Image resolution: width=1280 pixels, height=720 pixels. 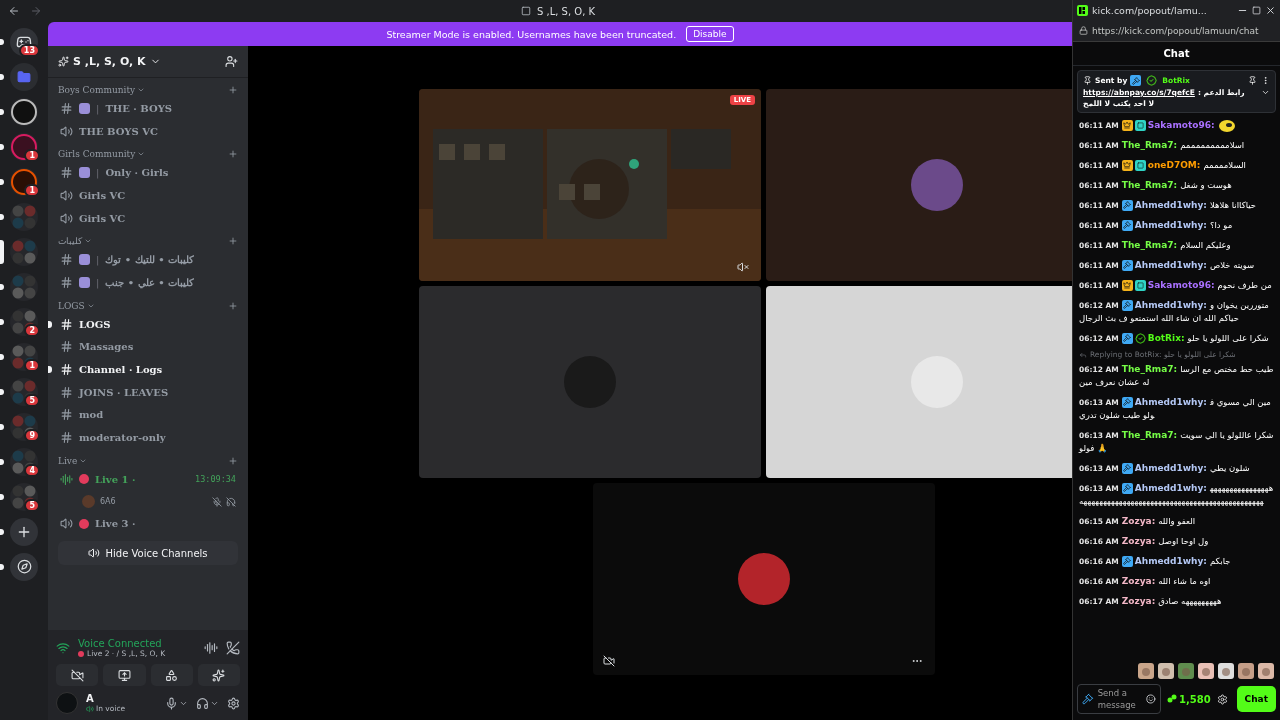 I want to click on speaking-icon, so click(x=66, y=479).